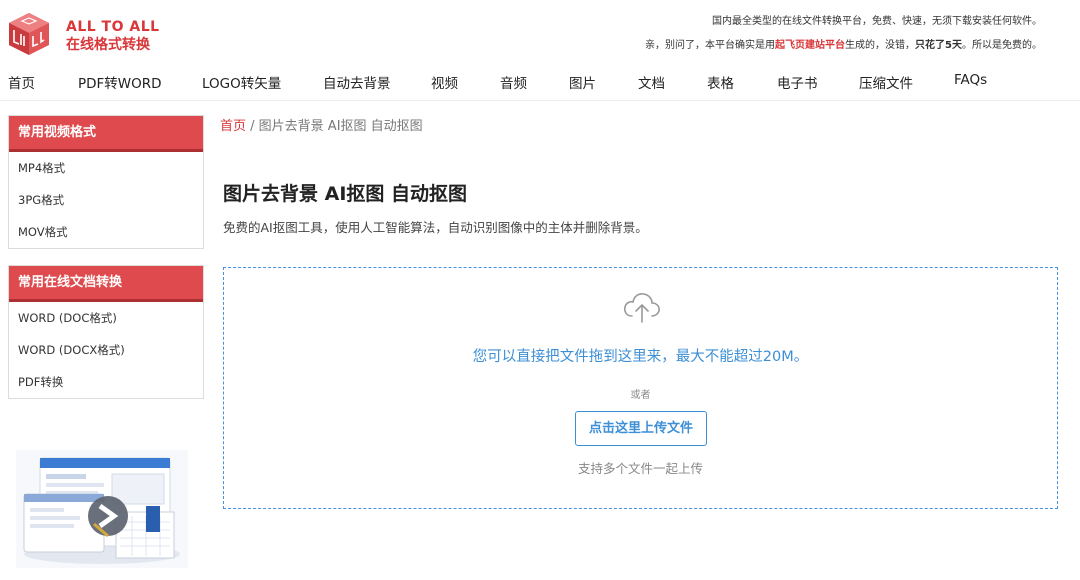 The width and height of the screenshot is (1080, 580). Describe the element at coordinates (106, 318) in the screenshot. I see `sidebar-item-word-doc: WORD (DOC格式)` at that location.